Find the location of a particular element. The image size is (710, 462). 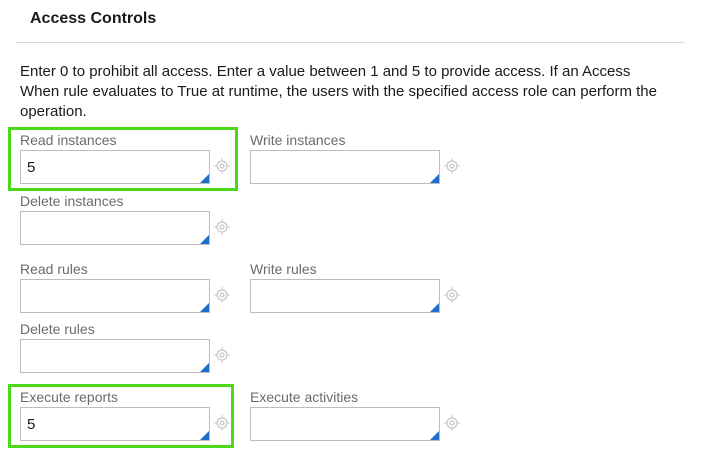

delete-rules-input is located at coordinates (115, 356).